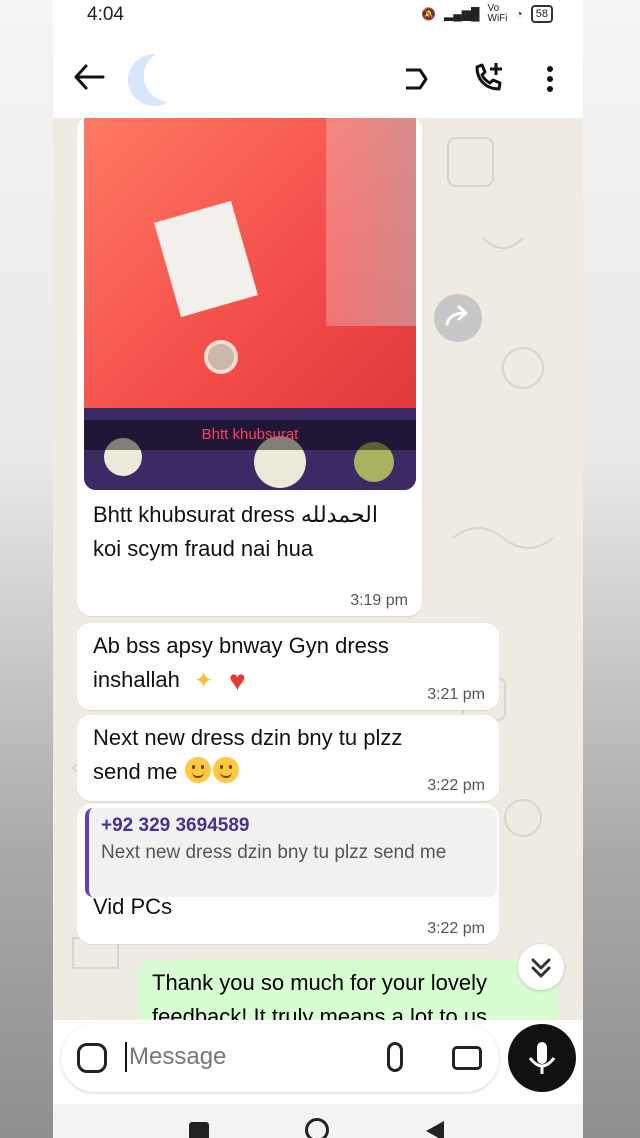  I want to click on scroll-down-button, so click(541, 967).